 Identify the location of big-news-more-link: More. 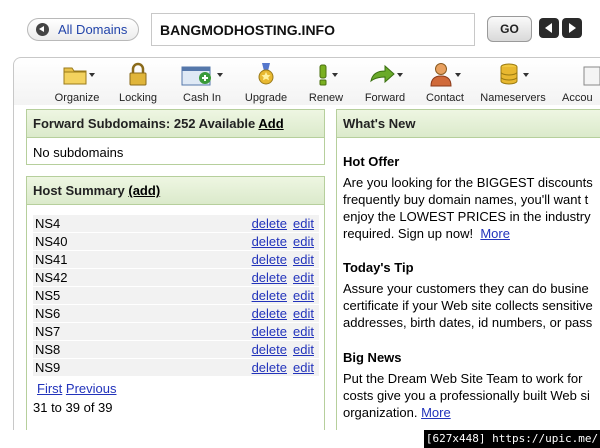
(436, 412).